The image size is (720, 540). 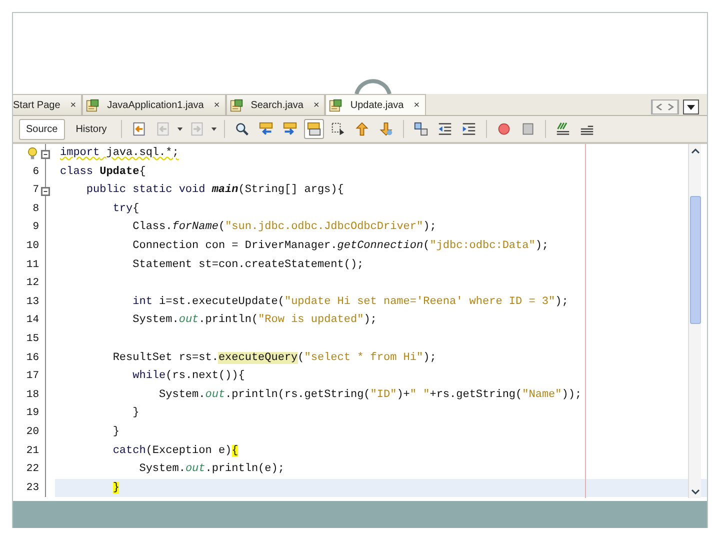 I want to click on line-number: 17, so click(x=32, y=376).